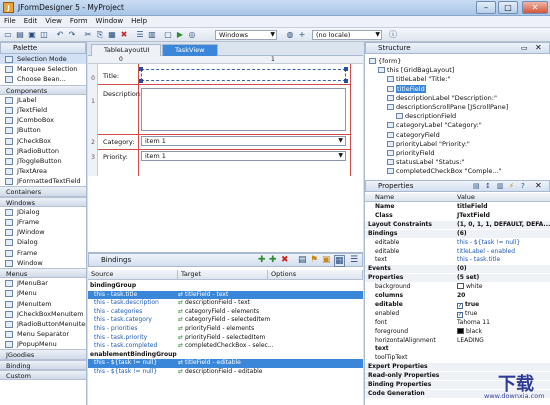 The height and width of the screenshot is (405, 550). I want to click on palette-item: JDialog, so click(43, 212).